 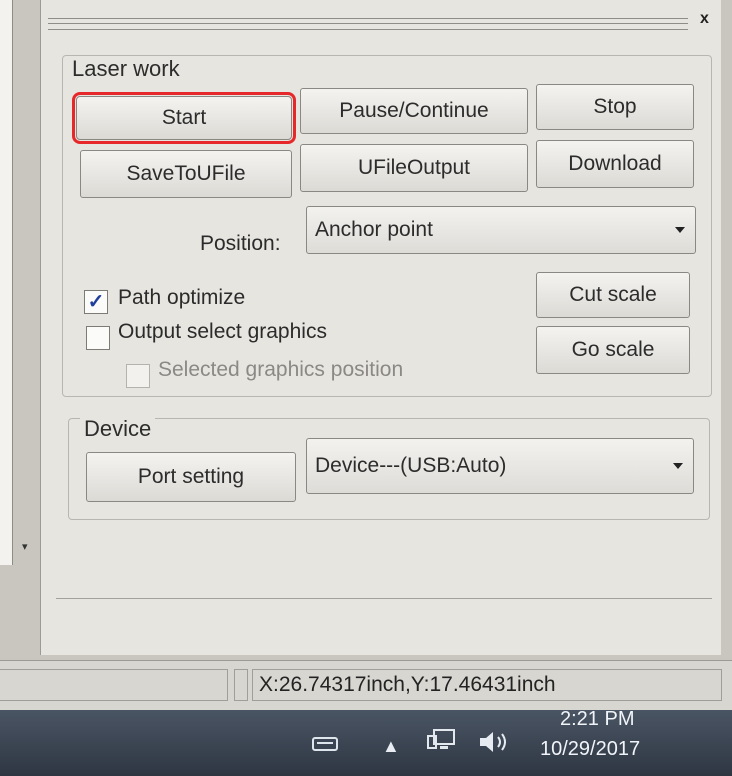 What do you see at coordinates (240, 243) in the screenshot?
I see `position-label: Position:` at bounding box center [240, 243].